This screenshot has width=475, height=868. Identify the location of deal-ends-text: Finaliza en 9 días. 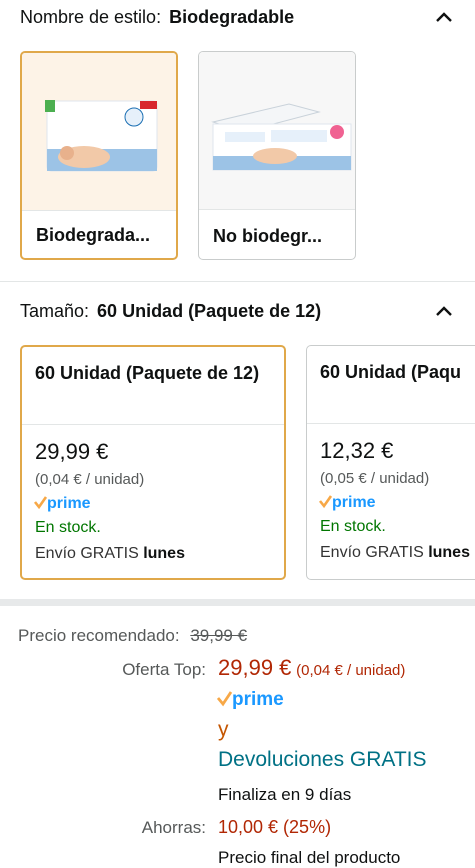
(285, 794).